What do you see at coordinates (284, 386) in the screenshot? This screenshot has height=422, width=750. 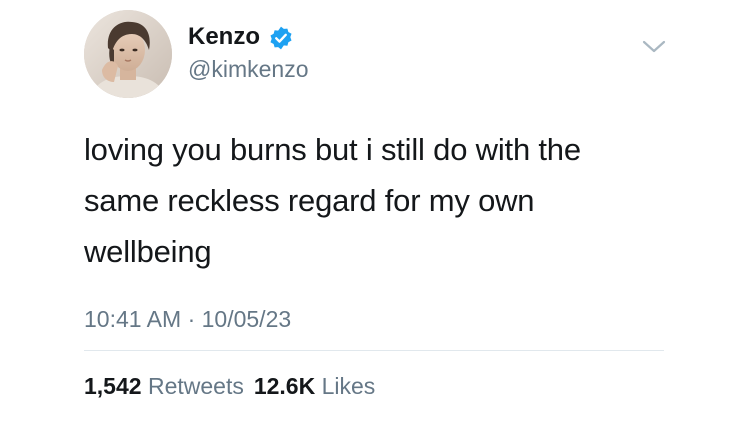 I see `likes-count: 12.6K` at bounding box center [284, 386].